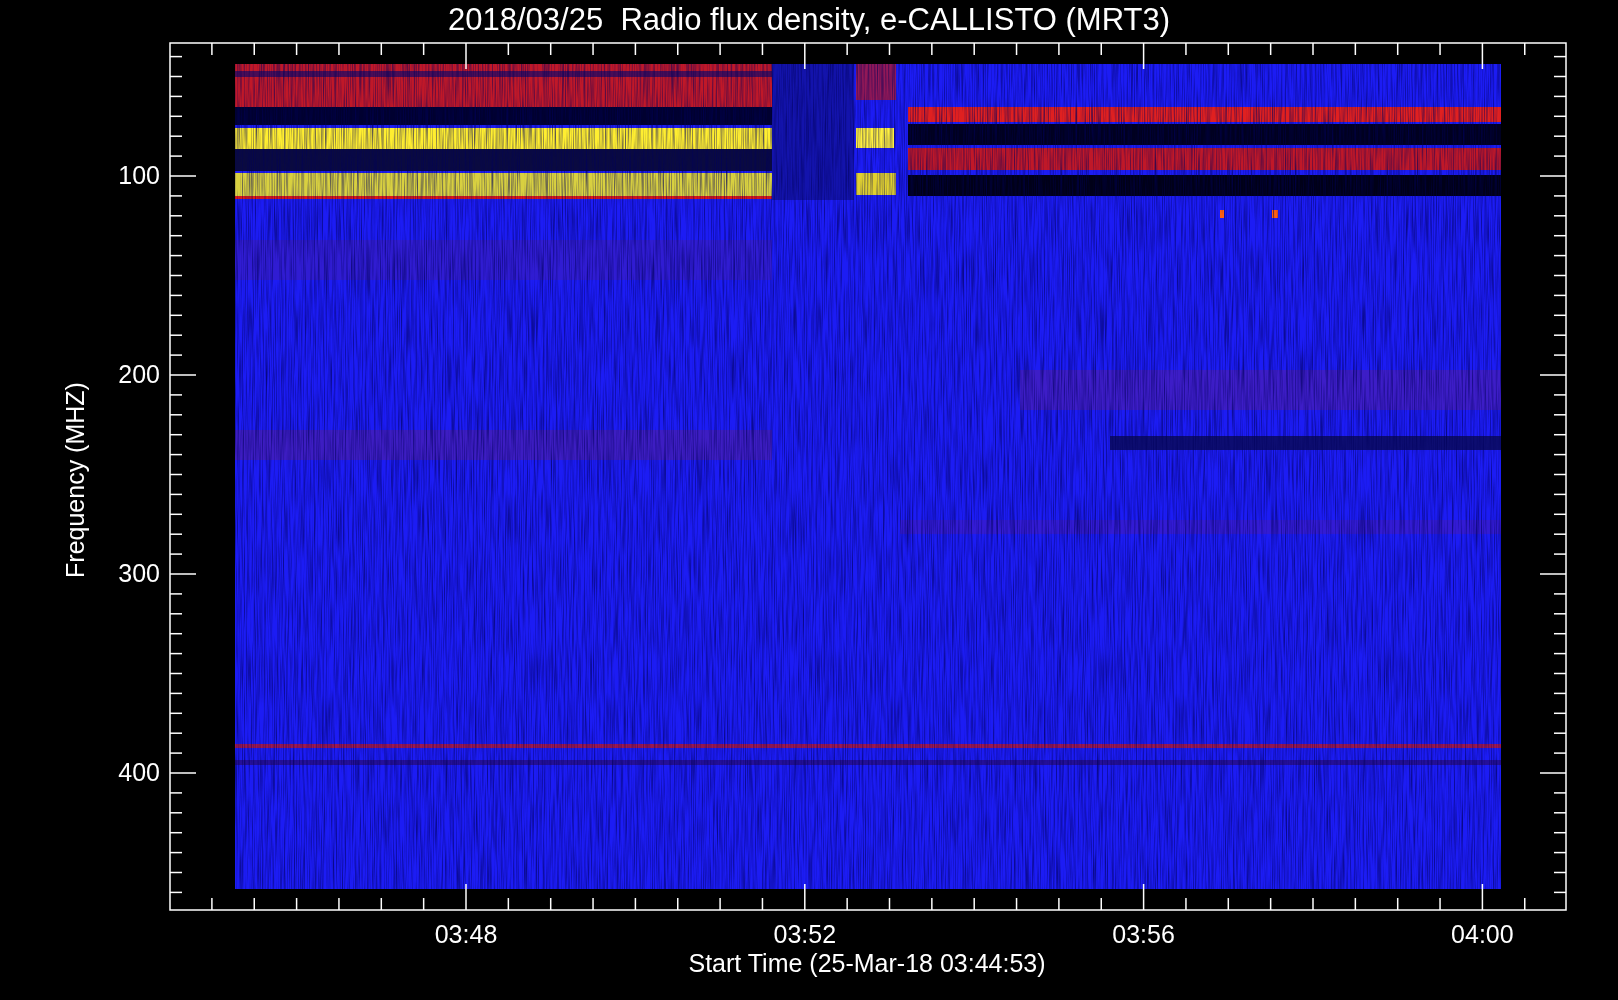 The height and width of the screenshot is (1000, 1618). What do you see at coordinates (138, 573) in the screenshot?
I see `y-tick-label: 300` at bounding box center [138, 573].